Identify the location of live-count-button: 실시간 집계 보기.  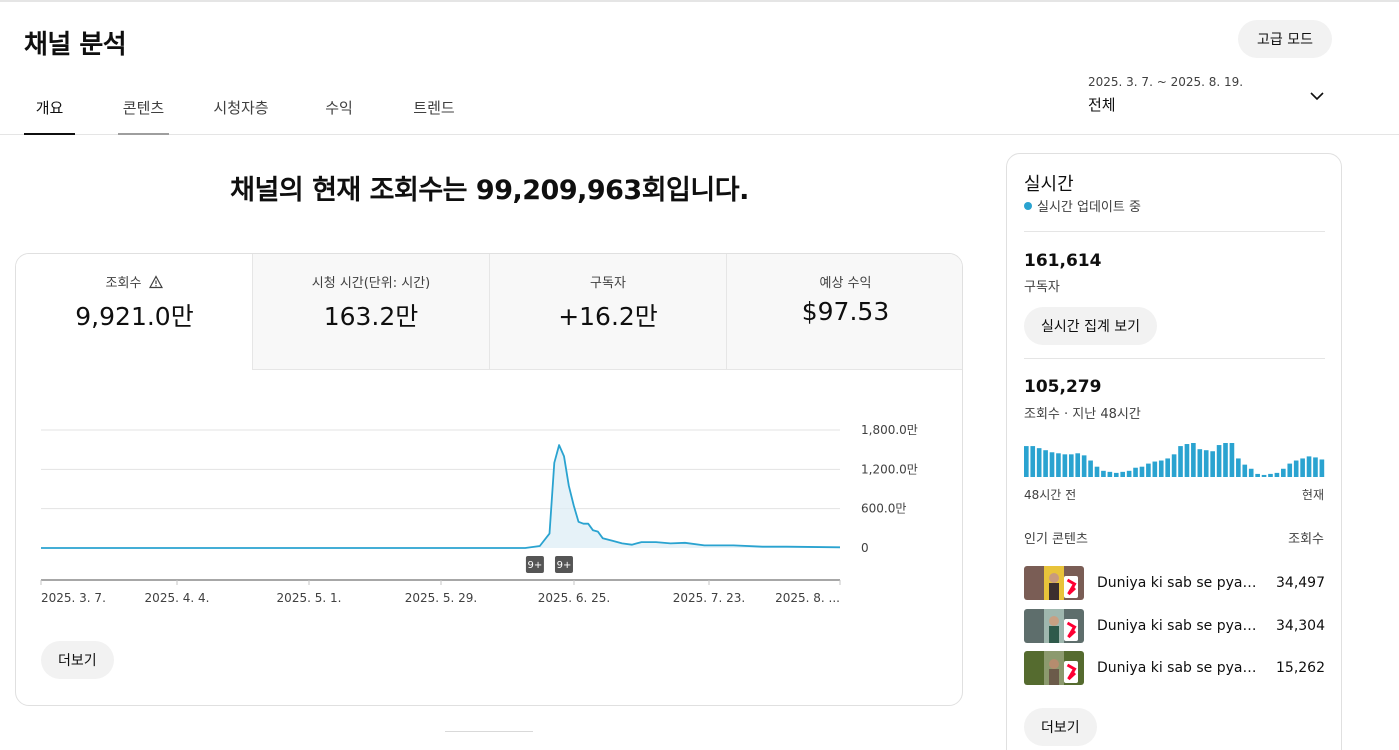
(1091, 326).